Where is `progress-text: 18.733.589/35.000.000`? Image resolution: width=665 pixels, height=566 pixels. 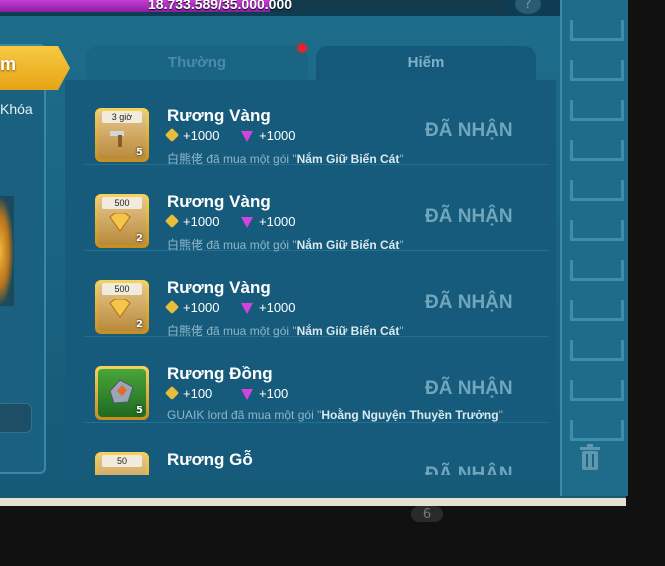 progress-text: 18.733.589/35.000.000 is located at coordinates (220, 6).